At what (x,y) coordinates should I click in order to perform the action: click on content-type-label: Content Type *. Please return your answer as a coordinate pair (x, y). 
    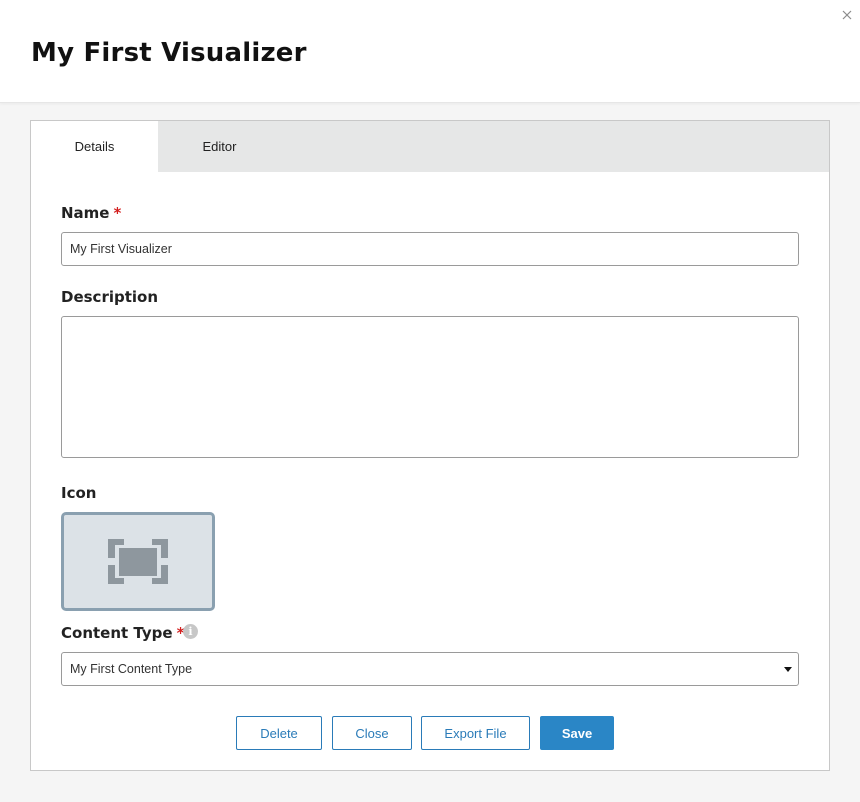
    Looking at the image, I should click on (122, 633).